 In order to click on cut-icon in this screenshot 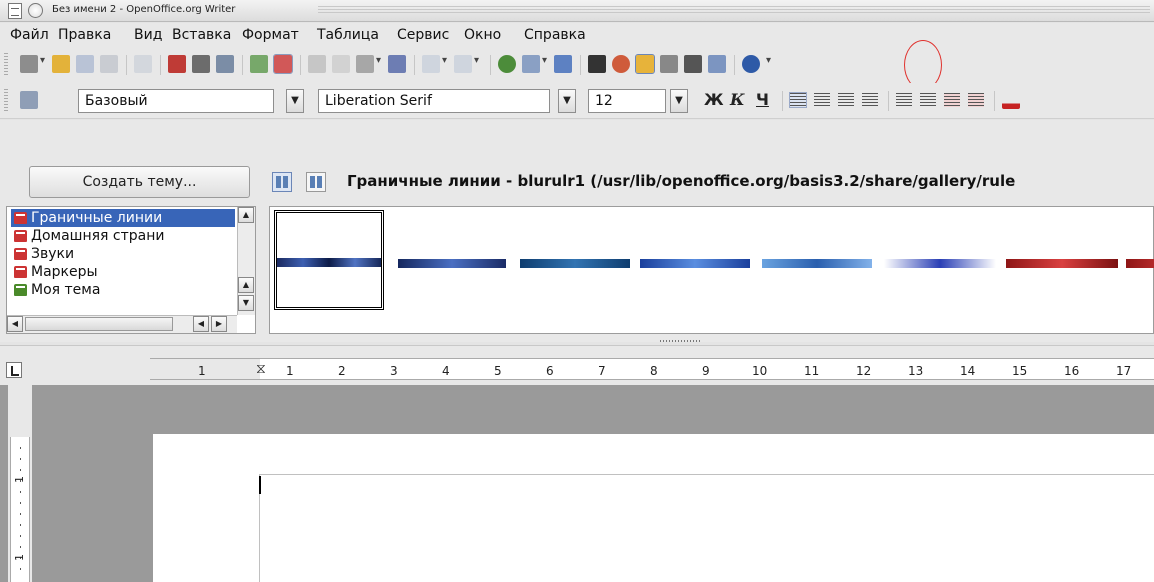, I will do `click(317, 64)`.